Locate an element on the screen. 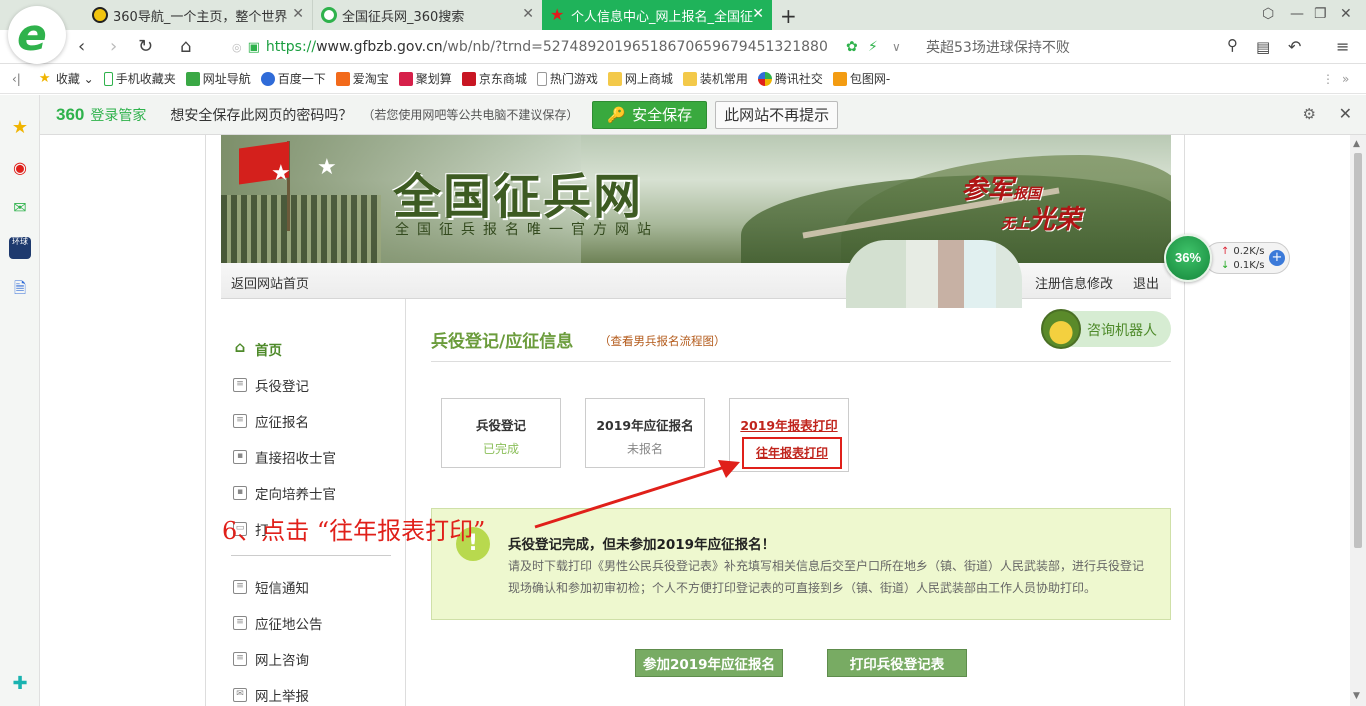 Image resolution: width=1366 pixels, height=706 pixels. bookmark-label: 京东商城 is located at coordinates (502, 79).